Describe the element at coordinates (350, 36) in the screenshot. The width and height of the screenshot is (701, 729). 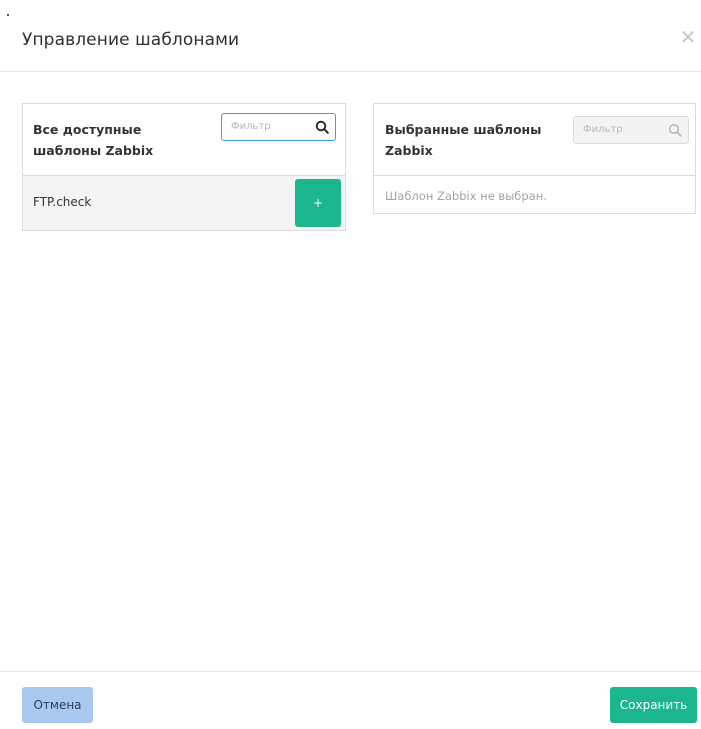
I see `dialog-header: Управление шаблонами ✕` at that location.